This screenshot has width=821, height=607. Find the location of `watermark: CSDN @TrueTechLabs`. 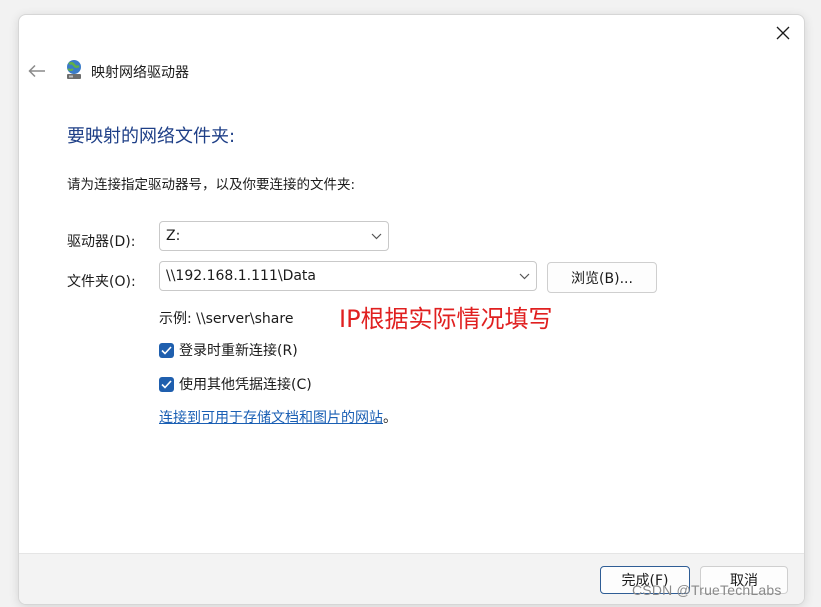

watermark: CSDN @TrueTechLabs is located at coordinates (707, 590).